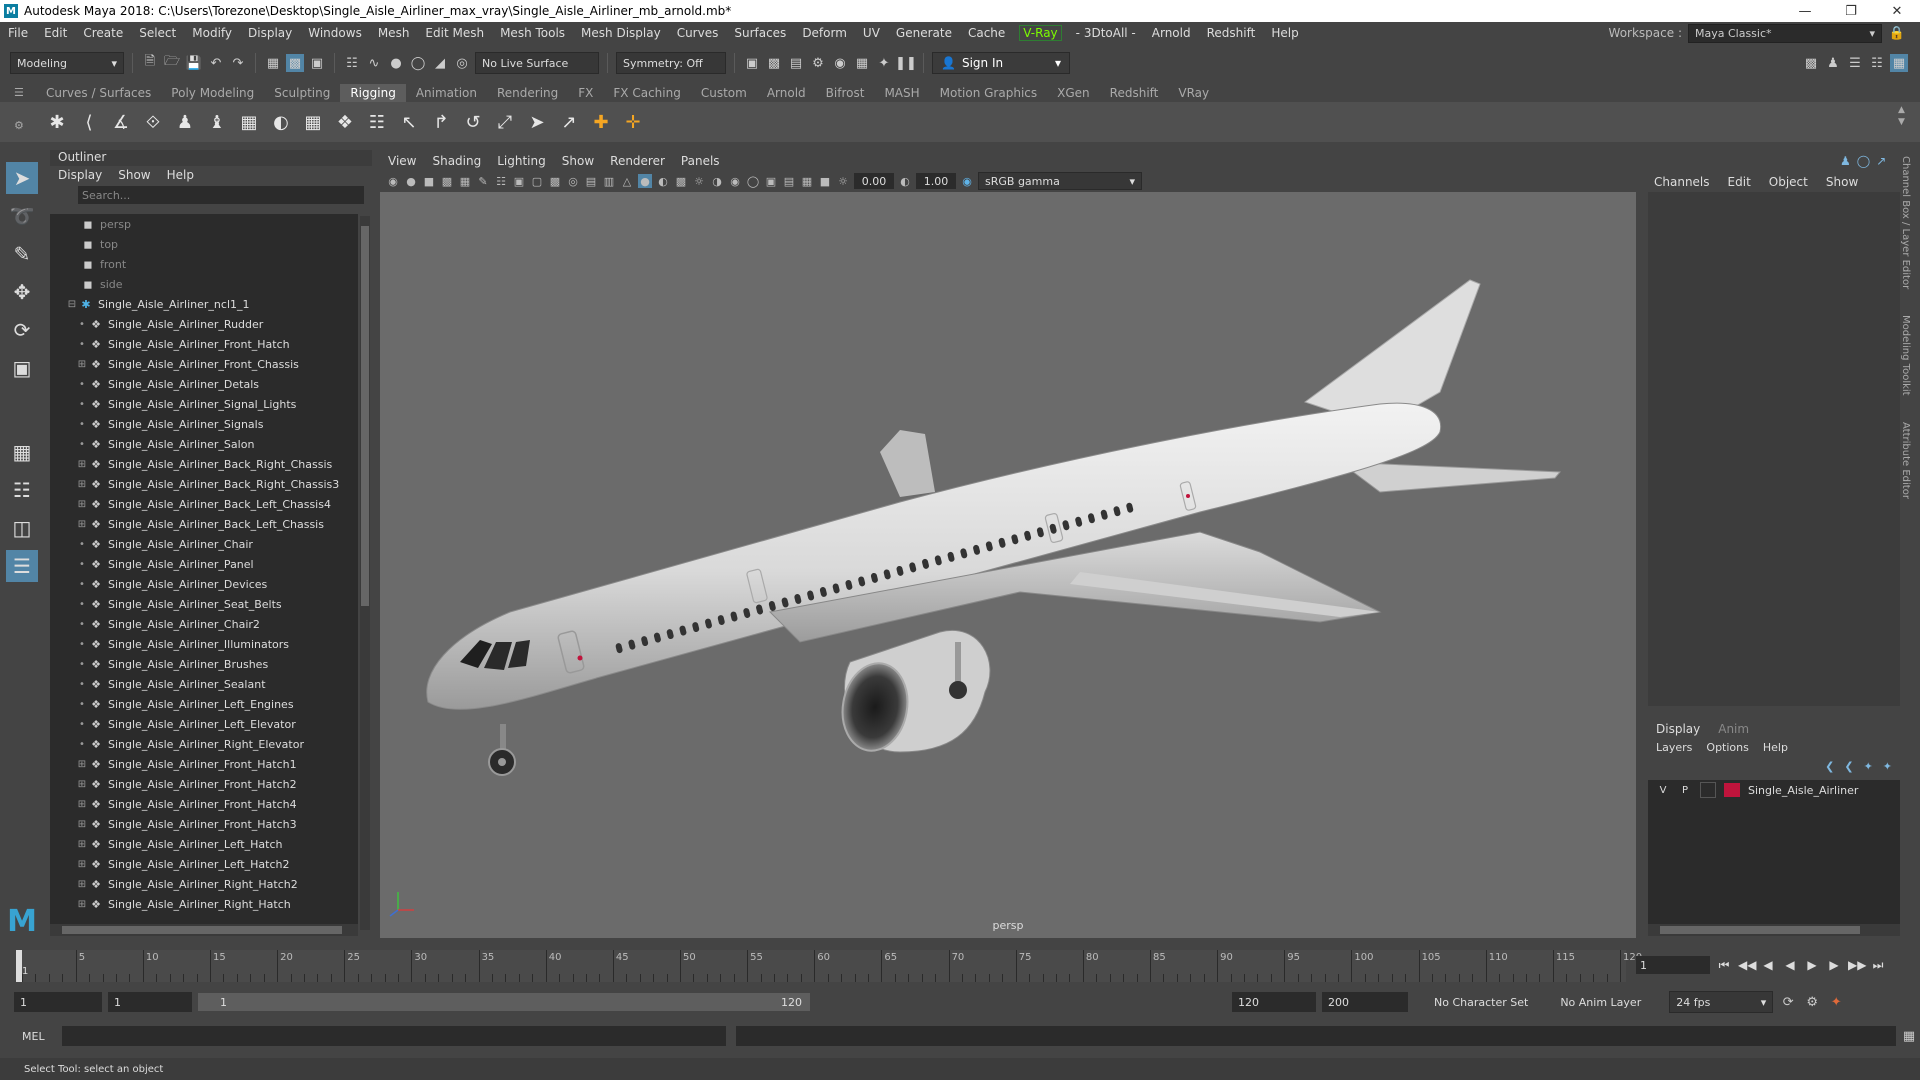  Describe the element at coordinates (1193, 93) in the screenshot. I see `shelf-tab-vray: VRay` at that location.